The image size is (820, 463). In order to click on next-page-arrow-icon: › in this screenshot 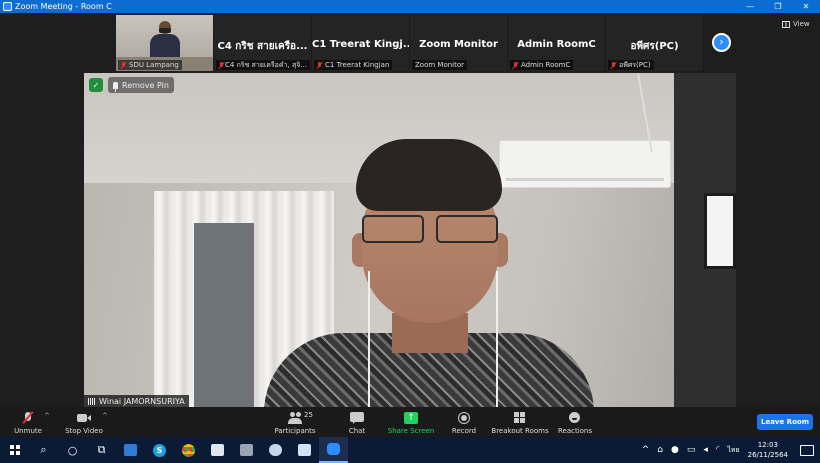, I will do `click(721, 42)`.